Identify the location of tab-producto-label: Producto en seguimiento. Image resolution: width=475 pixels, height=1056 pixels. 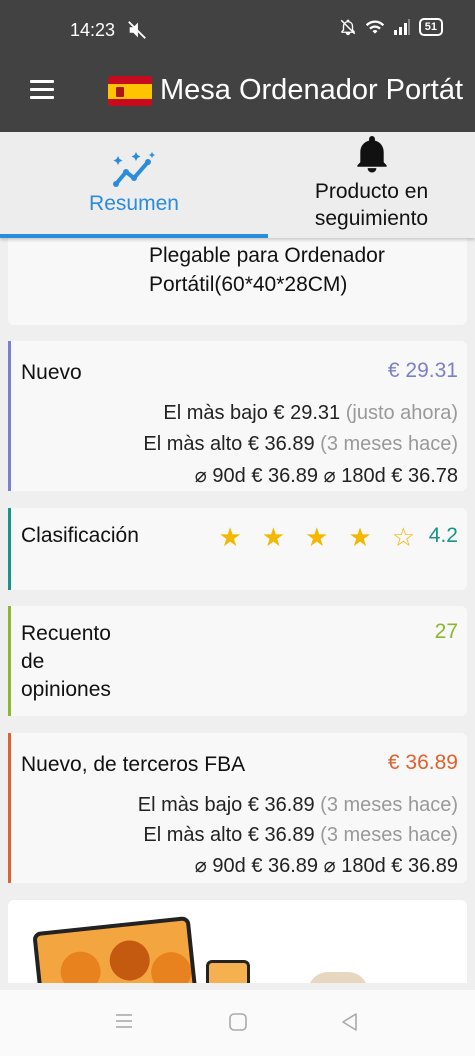
(371, 205).